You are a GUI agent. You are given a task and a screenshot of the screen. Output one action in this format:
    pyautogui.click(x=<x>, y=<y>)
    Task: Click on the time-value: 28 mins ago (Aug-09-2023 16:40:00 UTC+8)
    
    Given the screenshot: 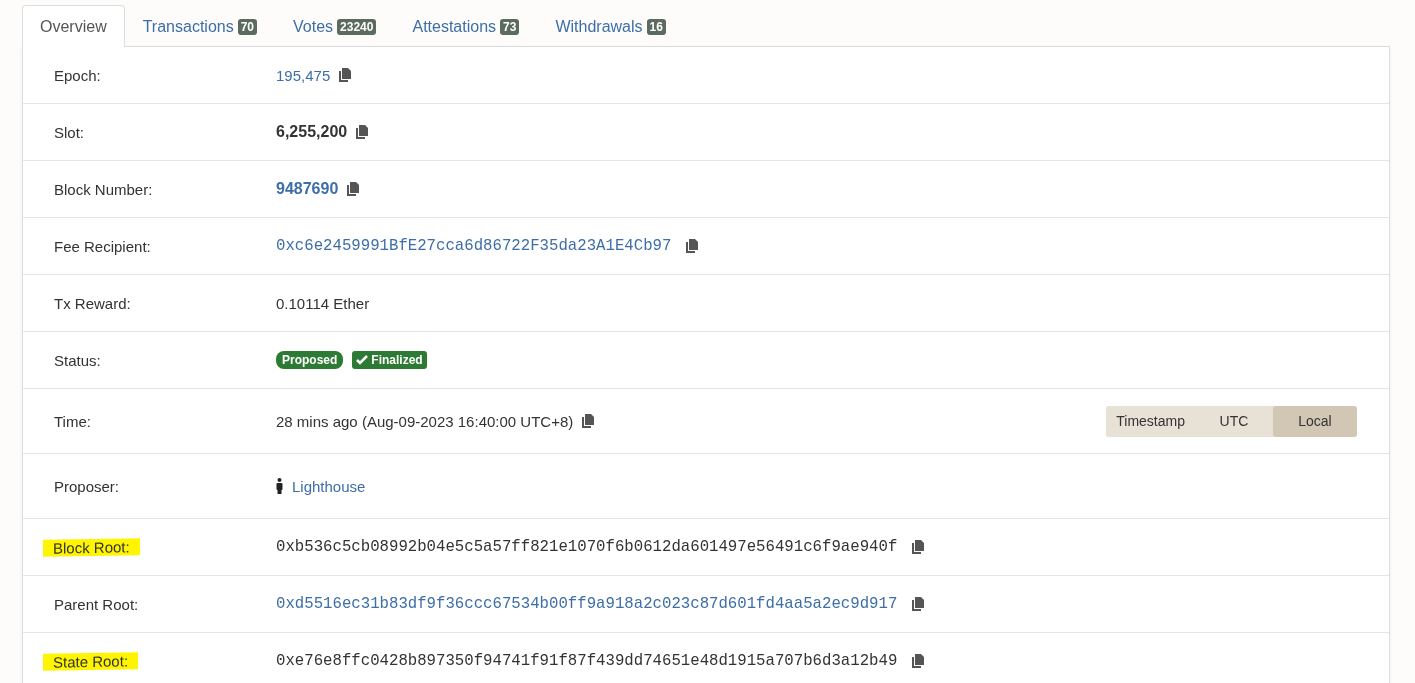 What is the action you would take?
    pyautogui.click(x=425, y=421)
    